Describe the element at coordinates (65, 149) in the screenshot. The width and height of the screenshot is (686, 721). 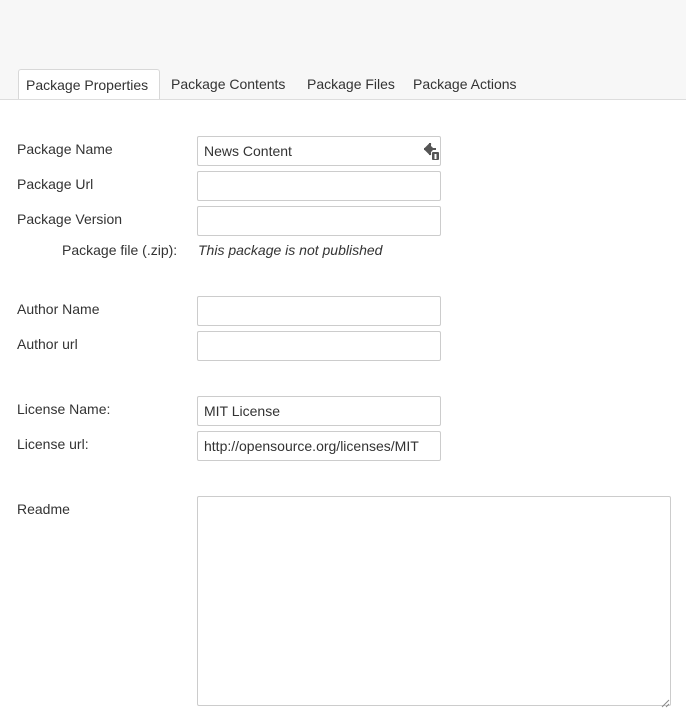
I see `package-name-label: Package Name` at that location.